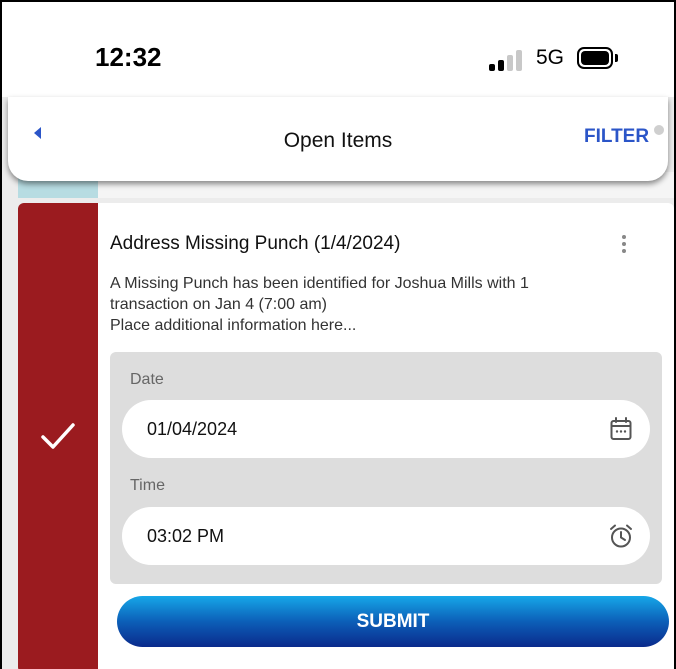 The width and height of the screenshot is (676, 669). What do you see at coordinates (147, 379) in the screenshot?
I see `date-label: Date` at bounding box center [147, 379].